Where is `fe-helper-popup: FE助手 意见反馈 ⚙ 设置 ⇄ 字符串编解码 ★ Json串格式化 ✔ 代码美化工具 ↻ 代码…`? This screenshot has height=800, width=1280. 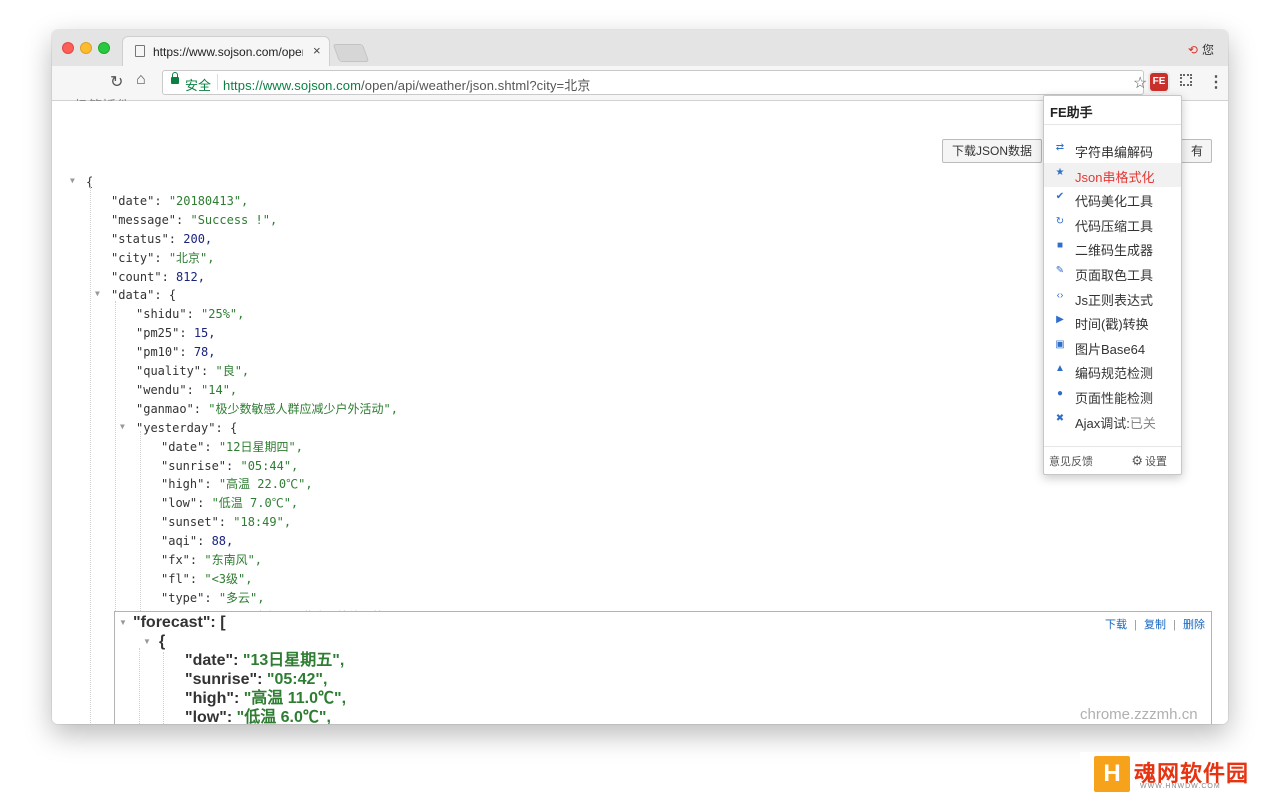 fe-helper-popup: FE助手 意见反馈 ⚙ 设置 ⇄ 字符串编解码 ★ Json串格式化 ✔ 代码美化工具 ↻ 代码… is located at coordinates (1112, 285).